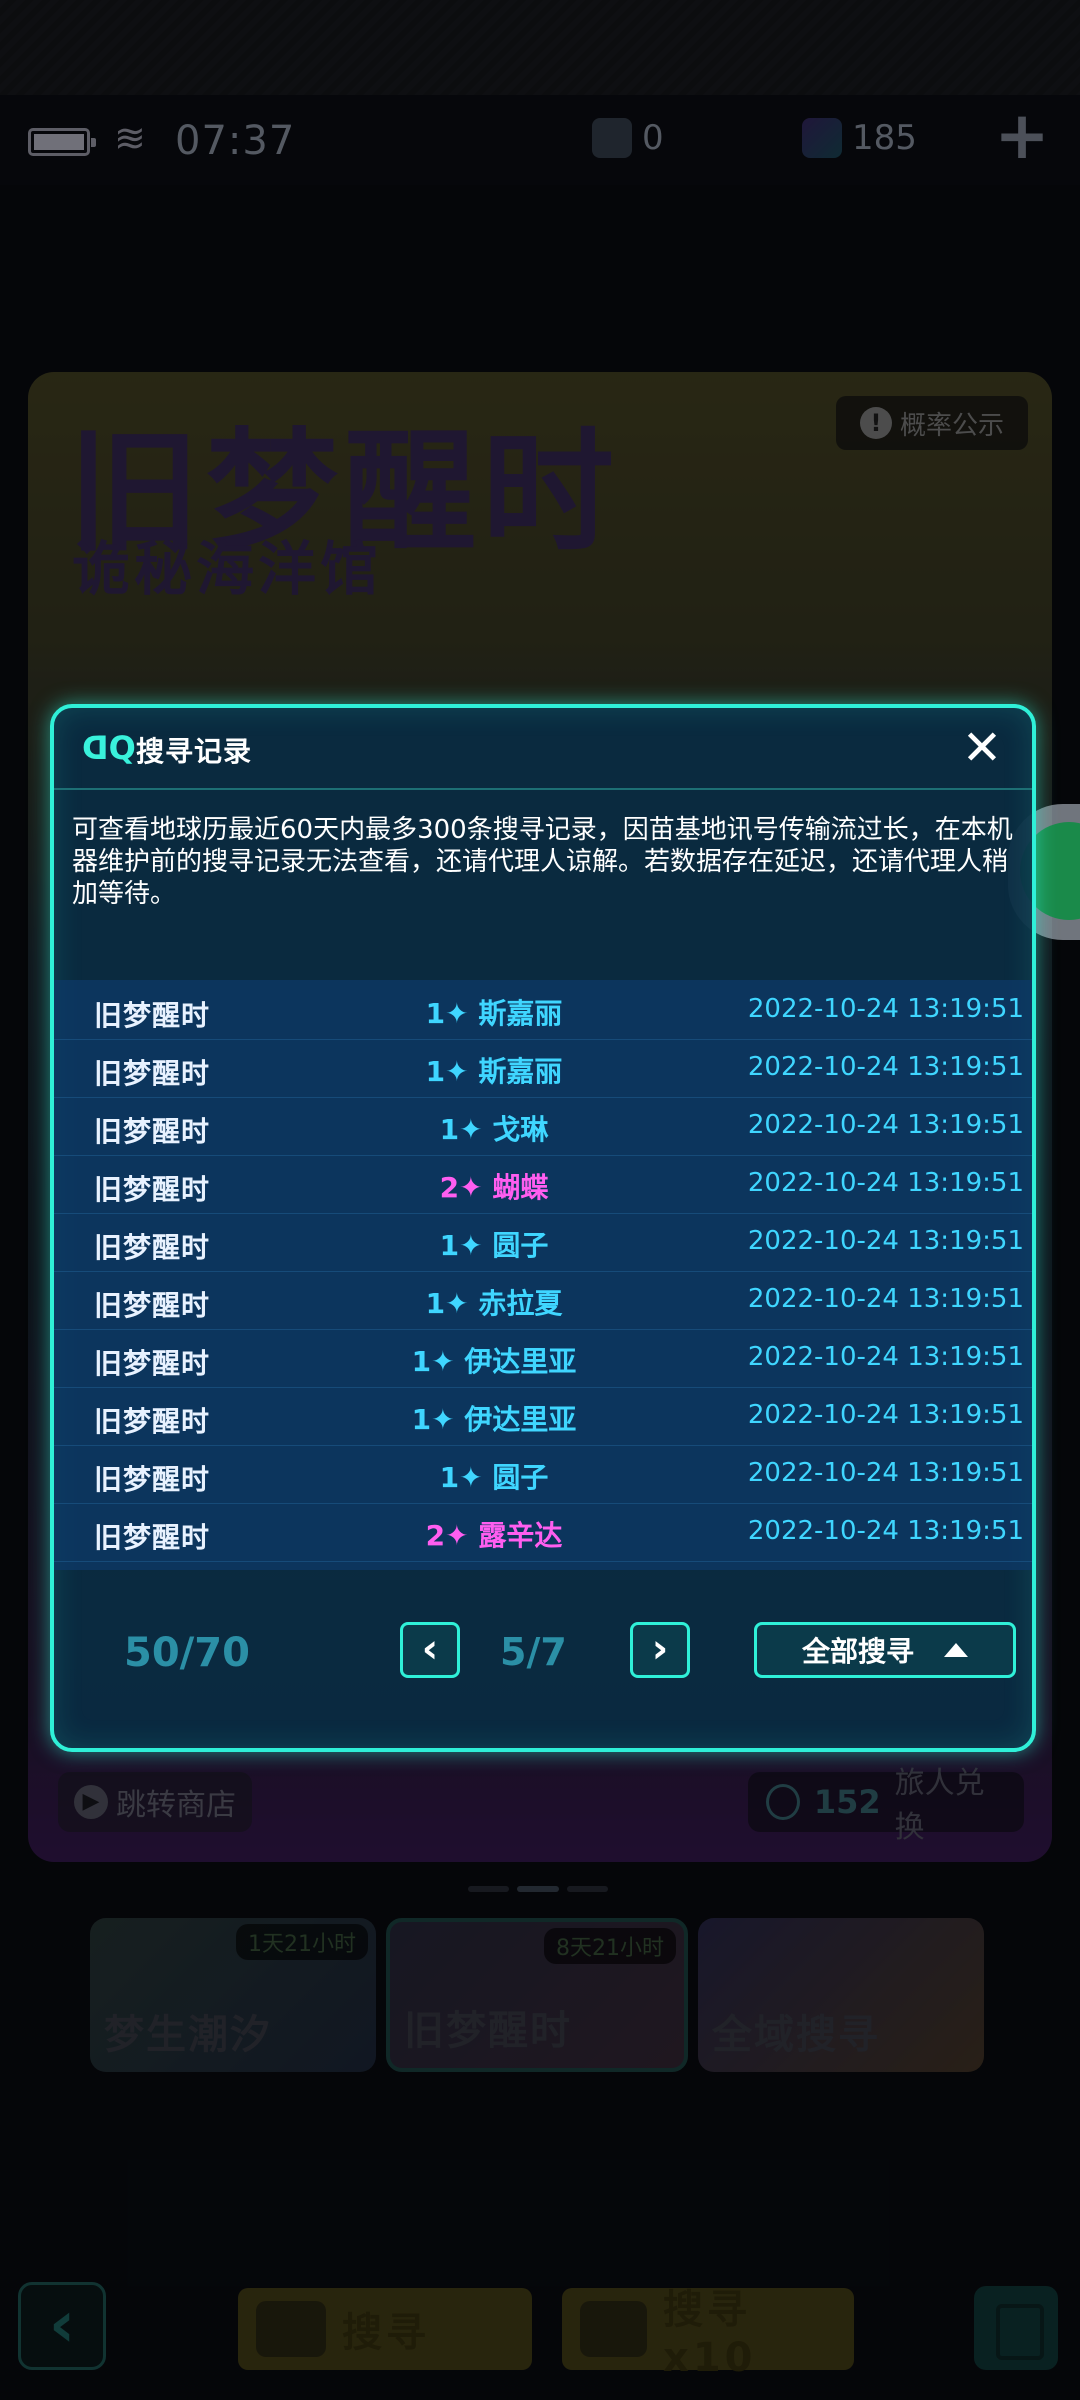  What do you see at coordinates (982, 748) in the screenshot?
I see `close-button: ✕` at bounding box center [982, 748].